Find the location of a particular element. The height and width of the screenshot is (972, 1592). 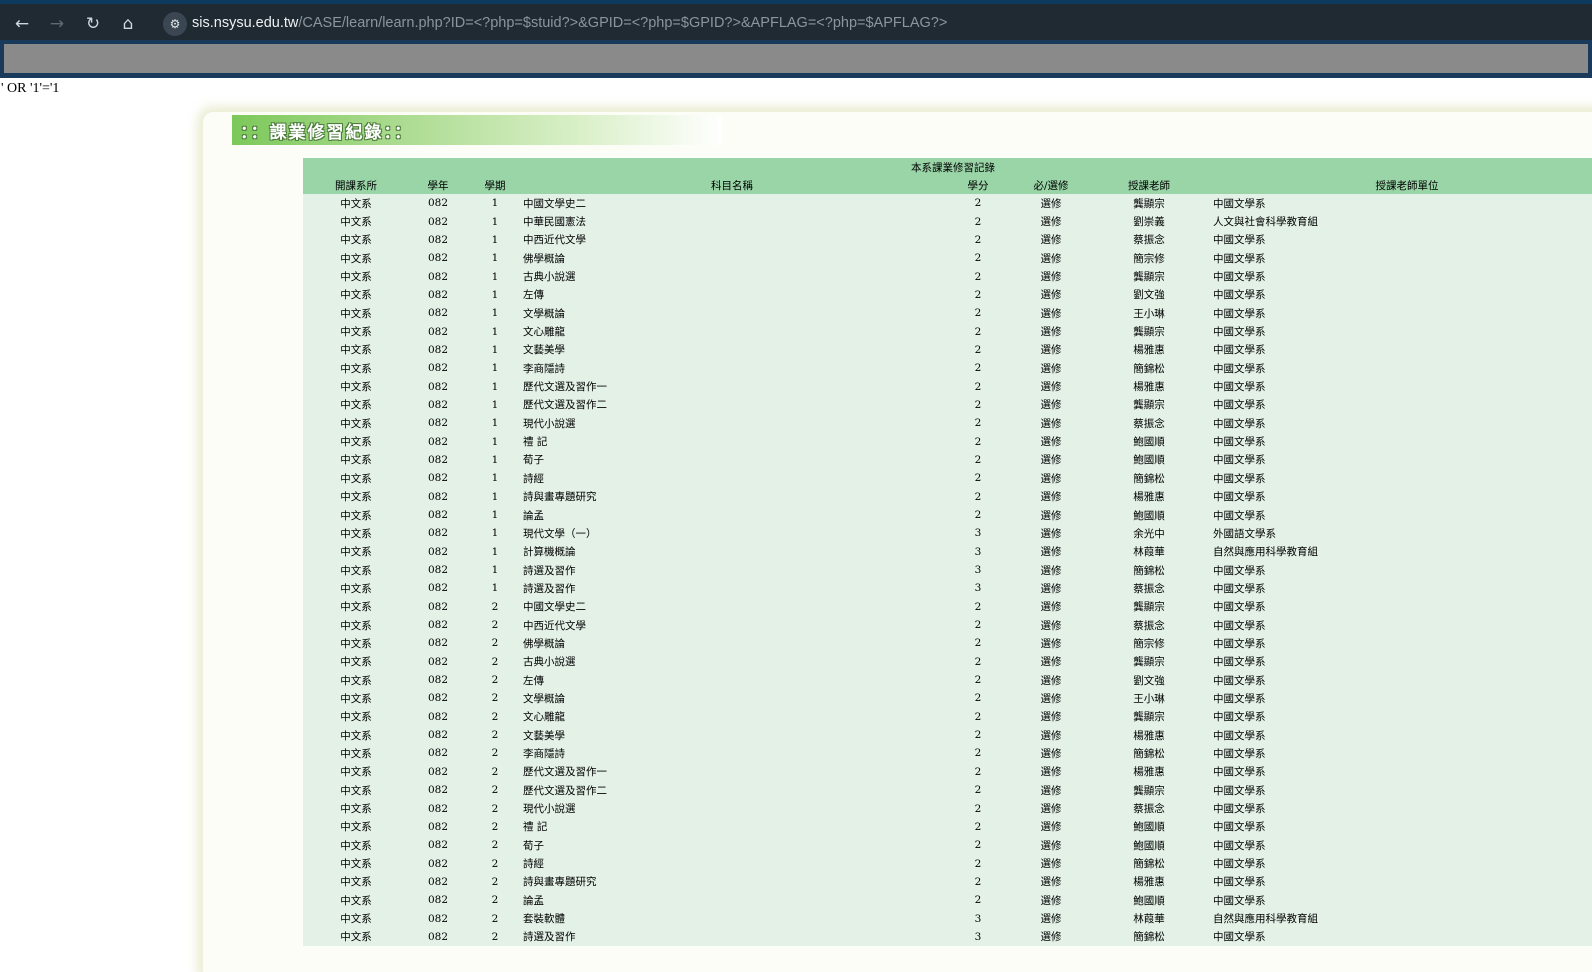

reload-icon: ↻ is located at coordinates (93, 24).